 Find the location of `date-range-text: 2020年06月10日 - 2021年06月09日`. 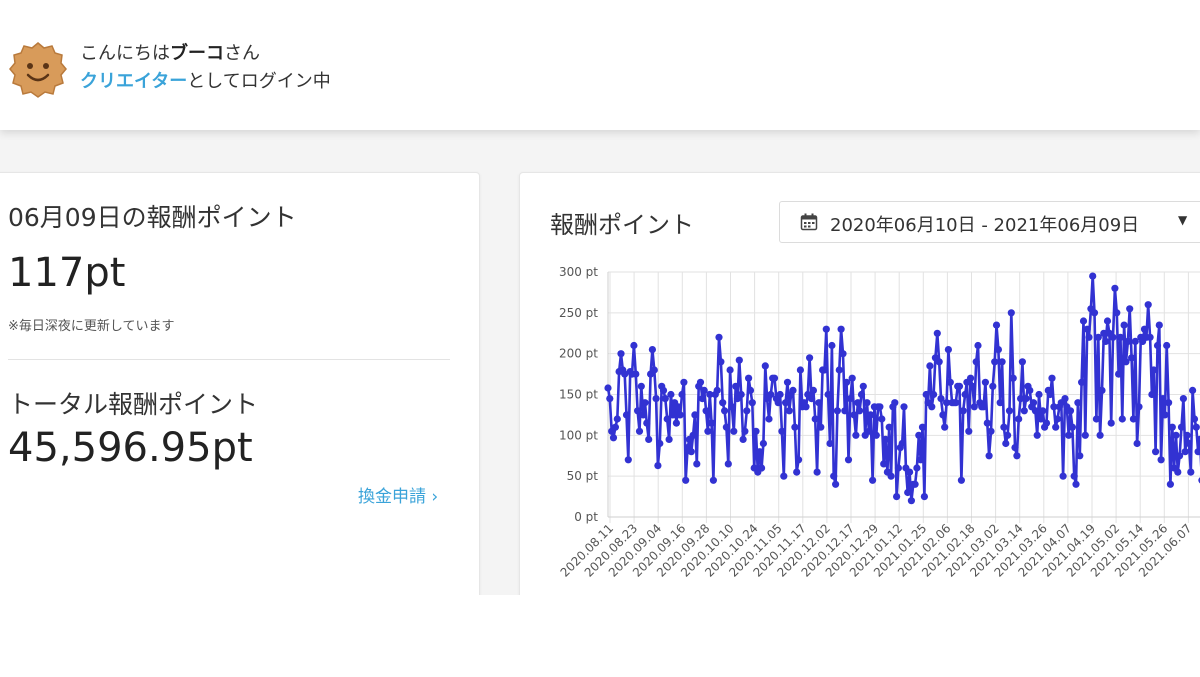

date-range-text: 2020年06月10日 - 2021年06月09日 is located at coordinates (985, 225).